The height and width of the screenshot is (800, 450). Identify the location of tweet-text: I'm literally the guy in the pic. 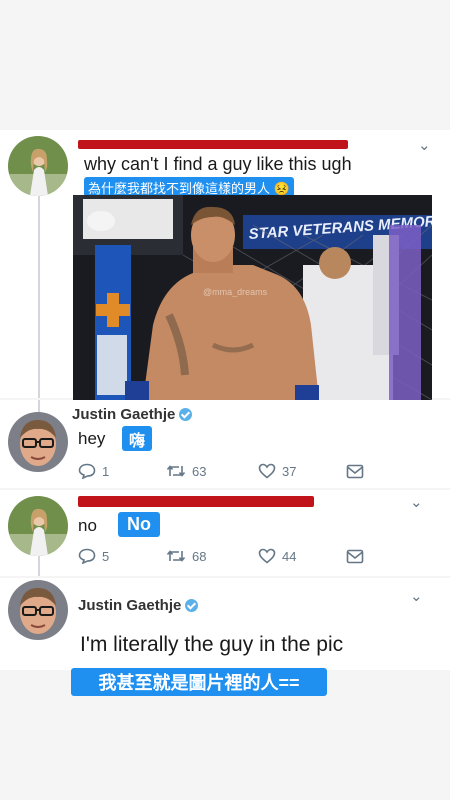
(212, 644).